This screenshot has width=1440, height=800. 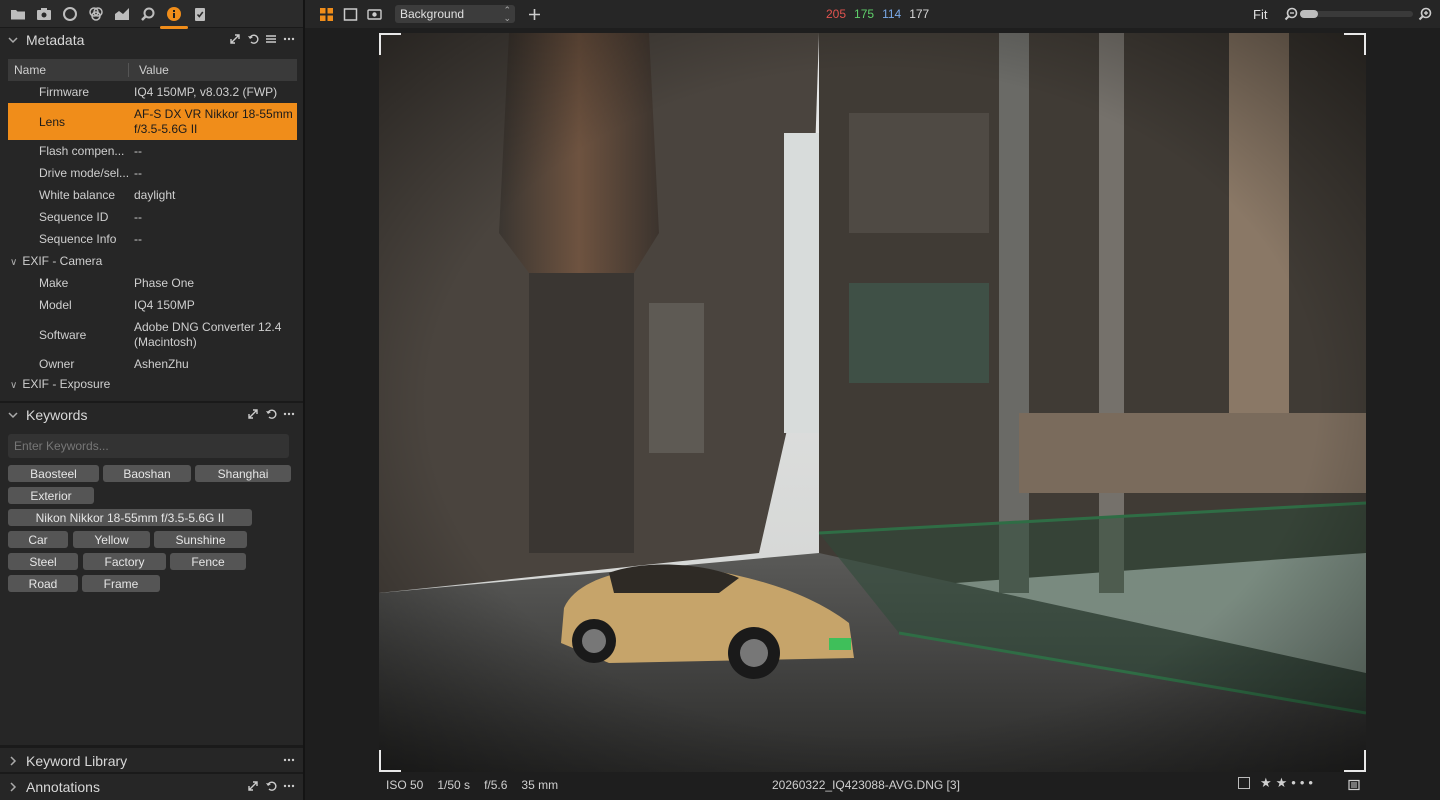 I want to click on keywords-panel-header: Keywords, so click(x=151, y=415).